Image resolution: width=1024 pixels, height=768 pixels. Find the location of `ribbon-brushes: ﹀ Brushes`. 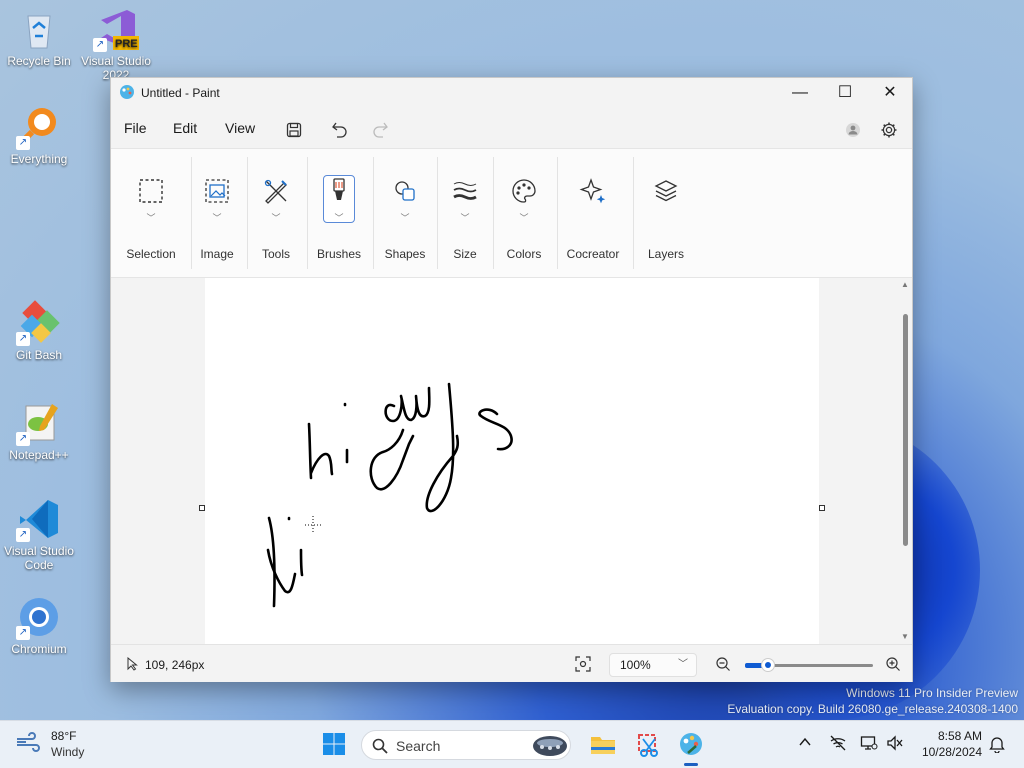

ribbon-brushes: ﹀ Brushes is located at coordinates (339, 213).